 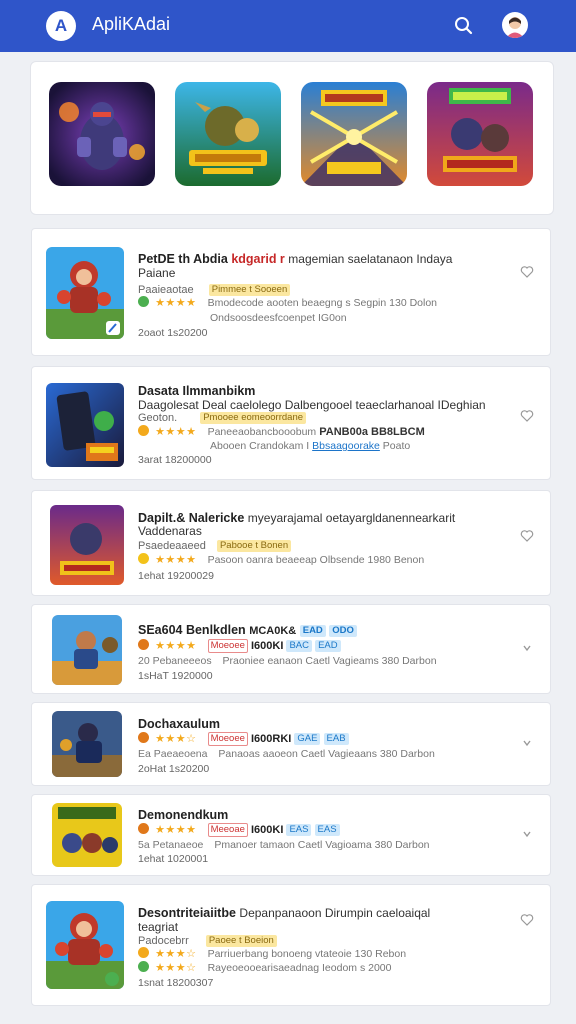 I want to click on platform-tag: EAS, so click(x=299, y=830).